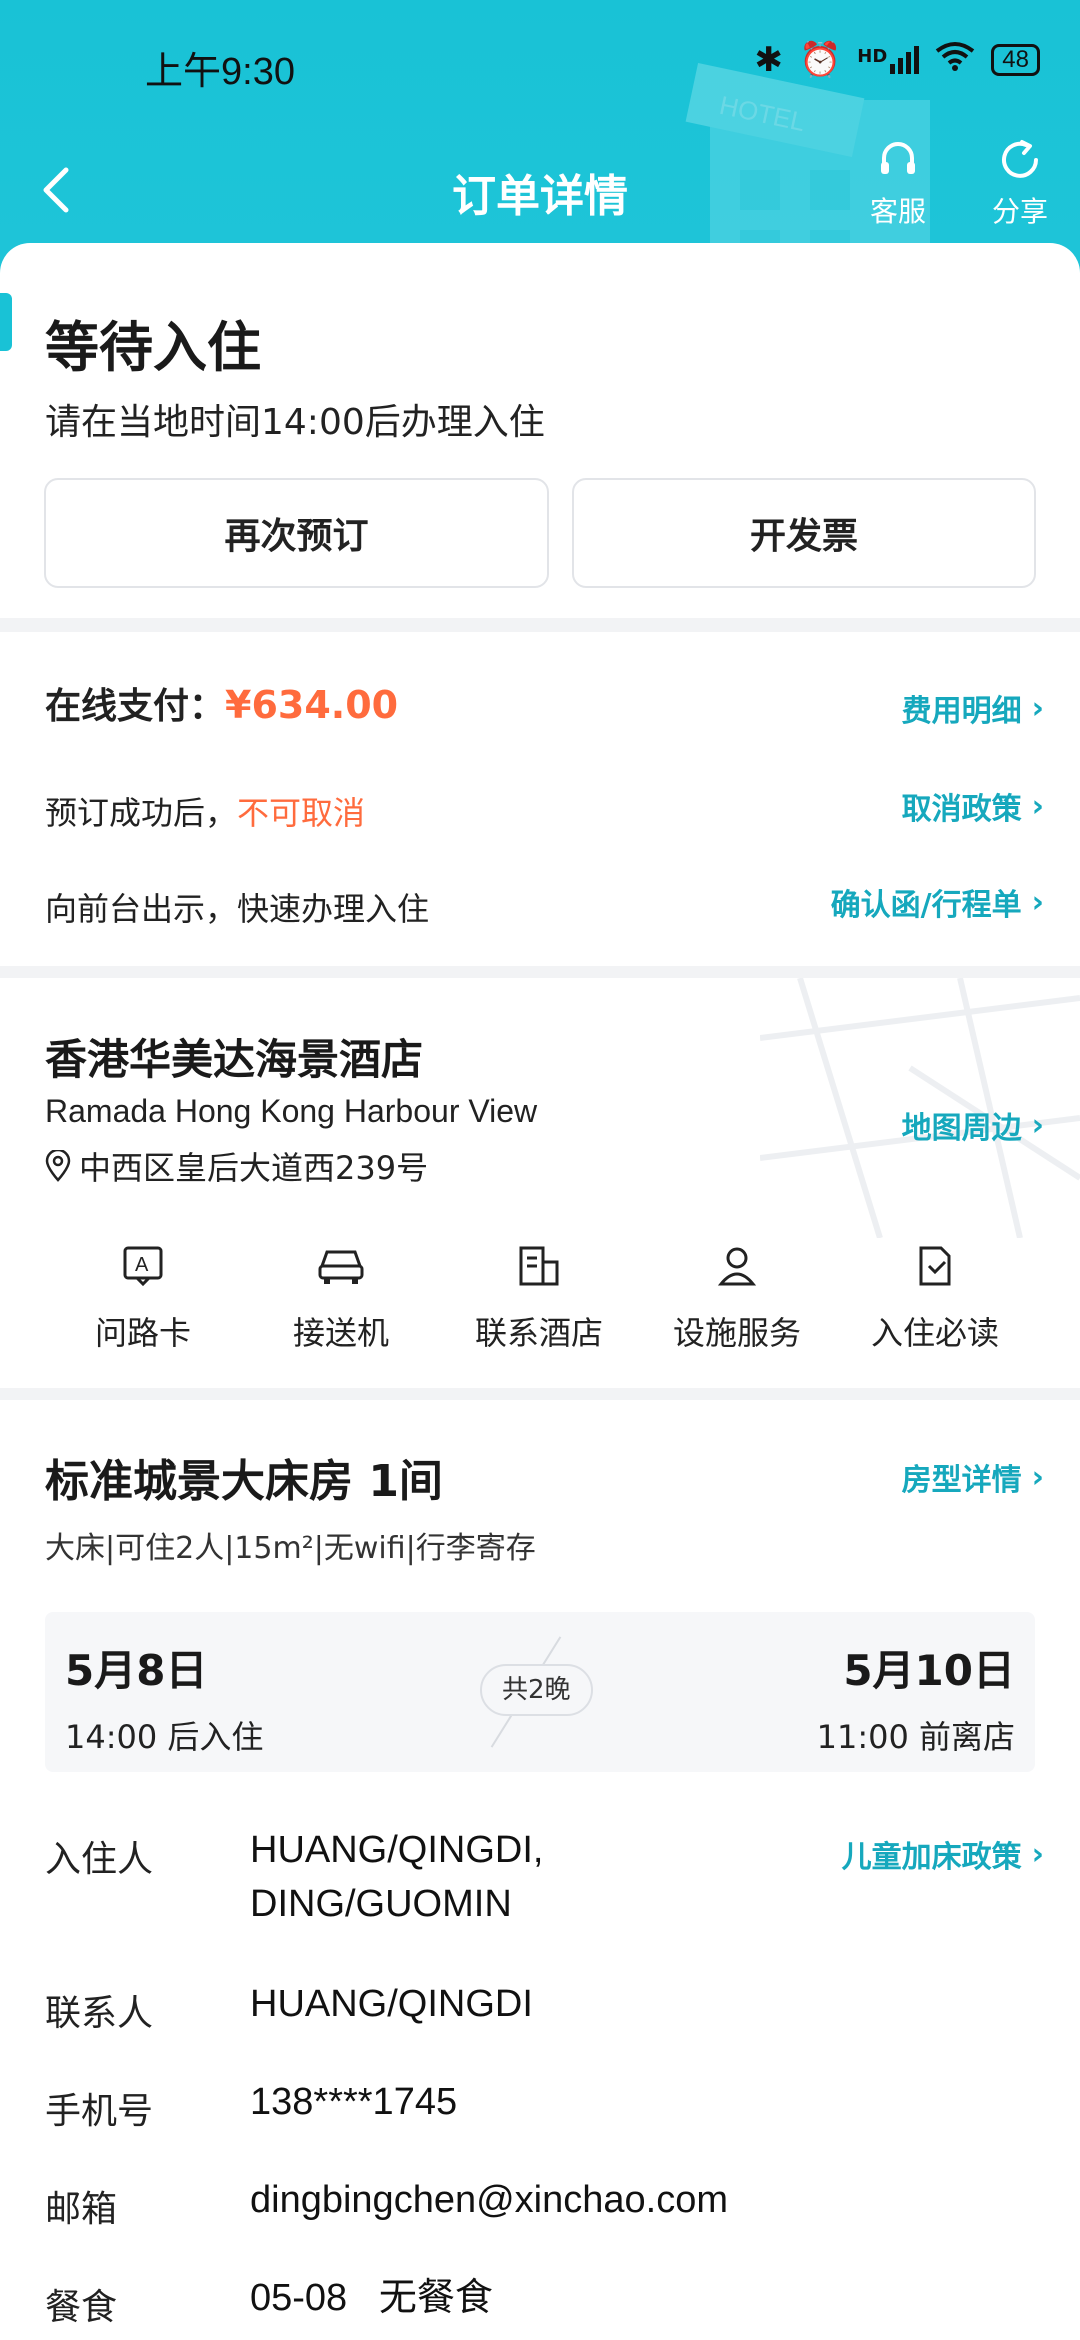 This screenshot has width=1080, height=2340. What do you see at coordinates (934, 1333) in the screenshot?
I see `service-label: 入住必读` at bounding box center [934, 1333].